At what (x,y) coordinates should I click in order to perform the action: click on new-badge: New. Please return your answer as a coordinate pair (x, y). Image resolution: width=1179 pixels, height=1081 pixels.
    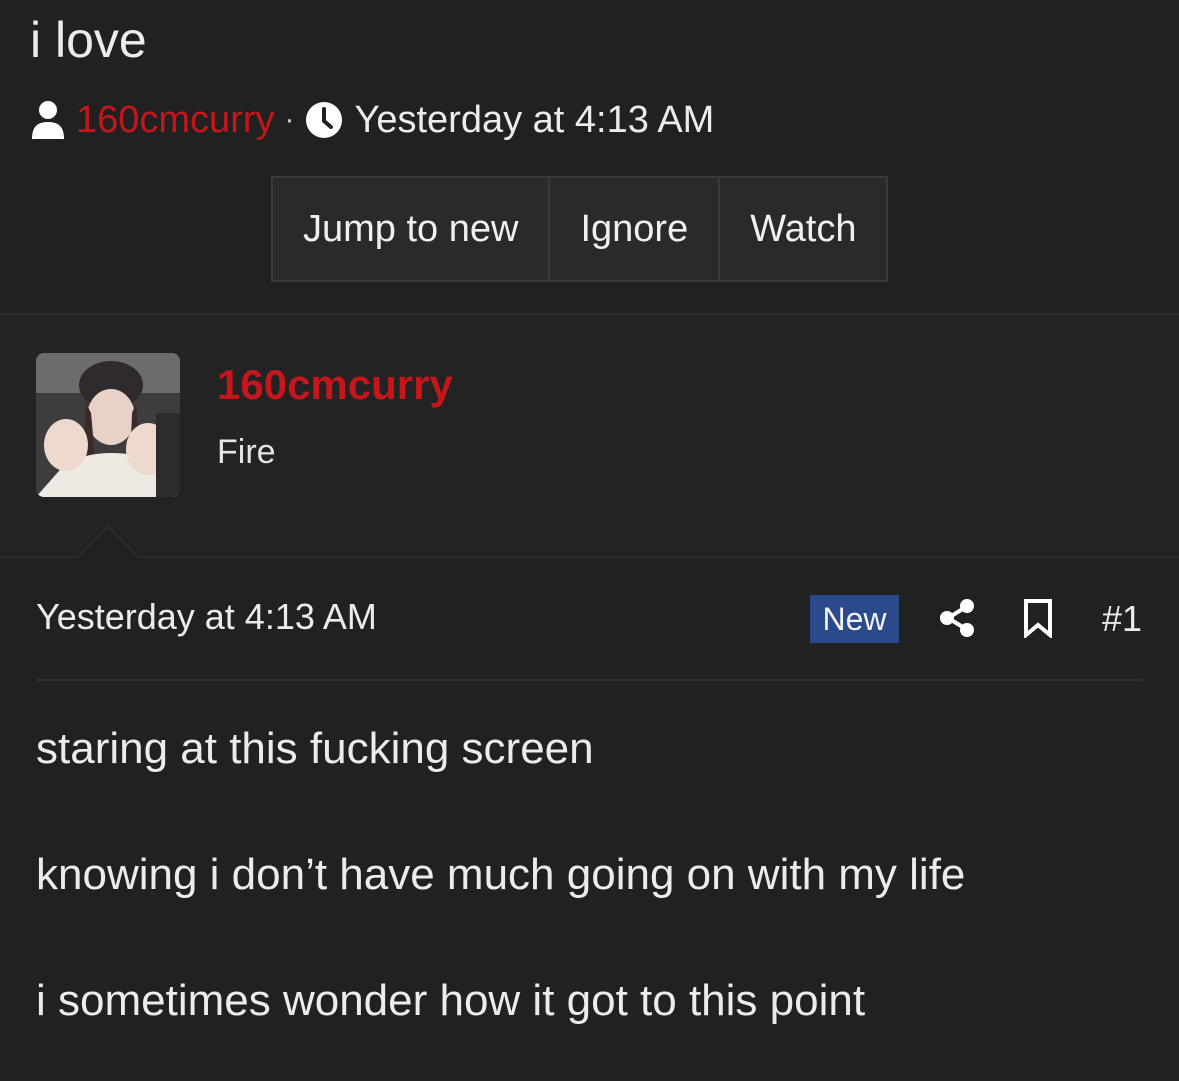
    Looking at the image, I should click on (854, 619).